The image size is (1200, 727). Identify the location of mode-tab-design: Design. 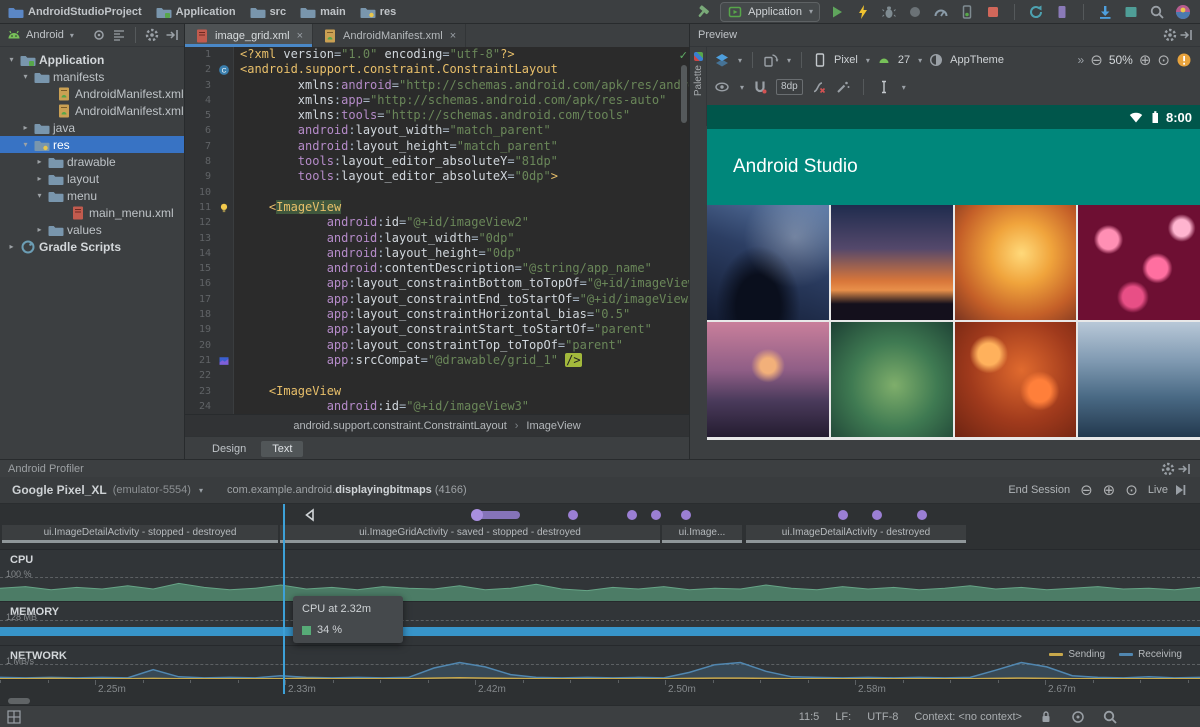
(229, 449).